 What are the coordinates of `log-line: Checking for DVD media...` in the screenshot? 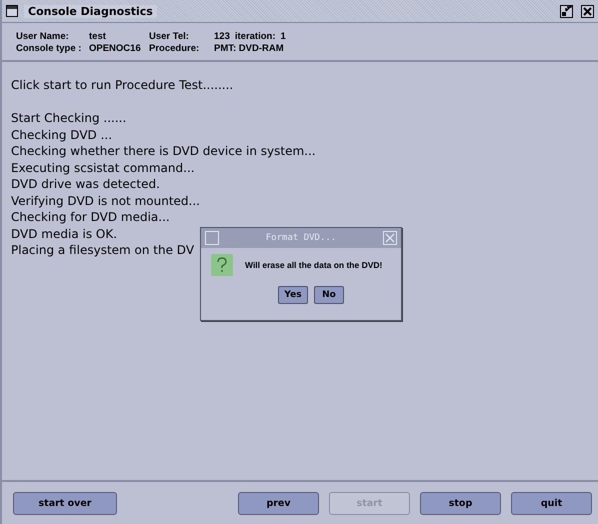 It's located at (90, 217).